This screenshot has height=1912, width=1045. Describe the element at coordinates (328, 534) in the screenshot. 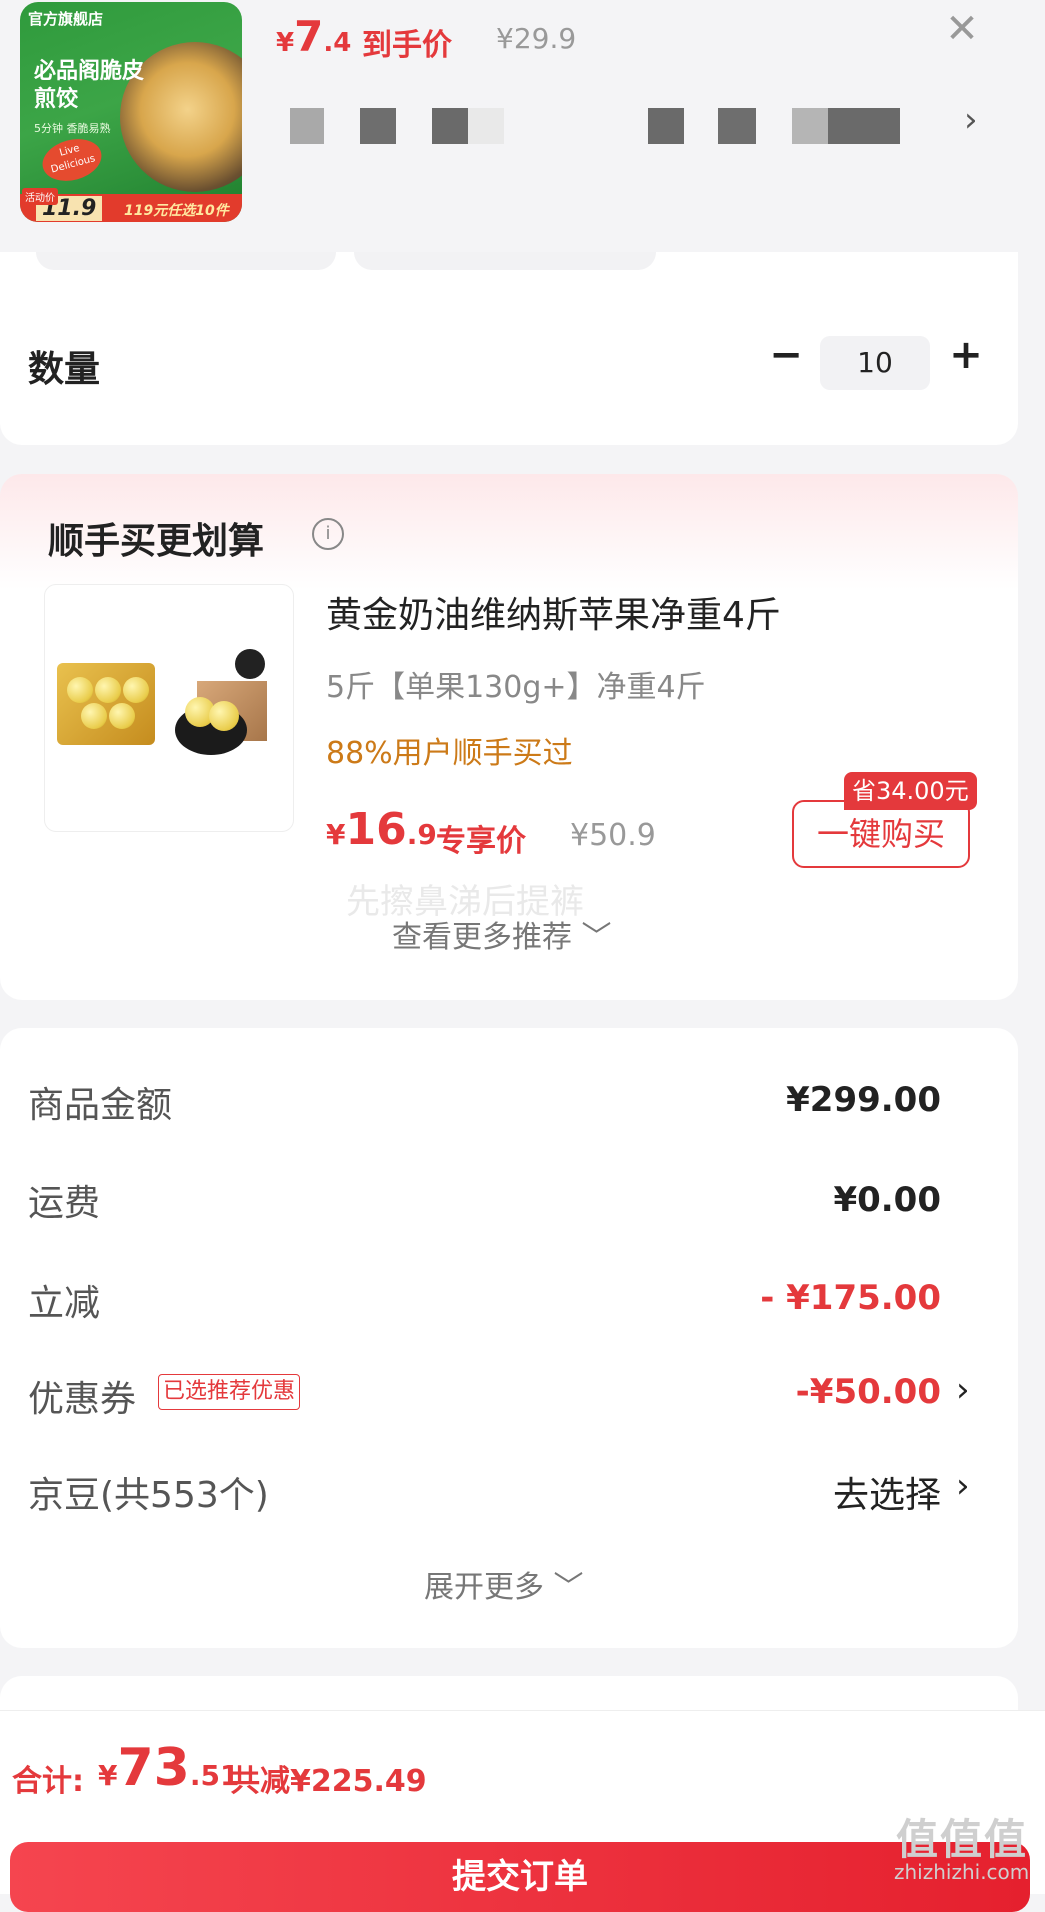

I see `info-icon: i` at that location.